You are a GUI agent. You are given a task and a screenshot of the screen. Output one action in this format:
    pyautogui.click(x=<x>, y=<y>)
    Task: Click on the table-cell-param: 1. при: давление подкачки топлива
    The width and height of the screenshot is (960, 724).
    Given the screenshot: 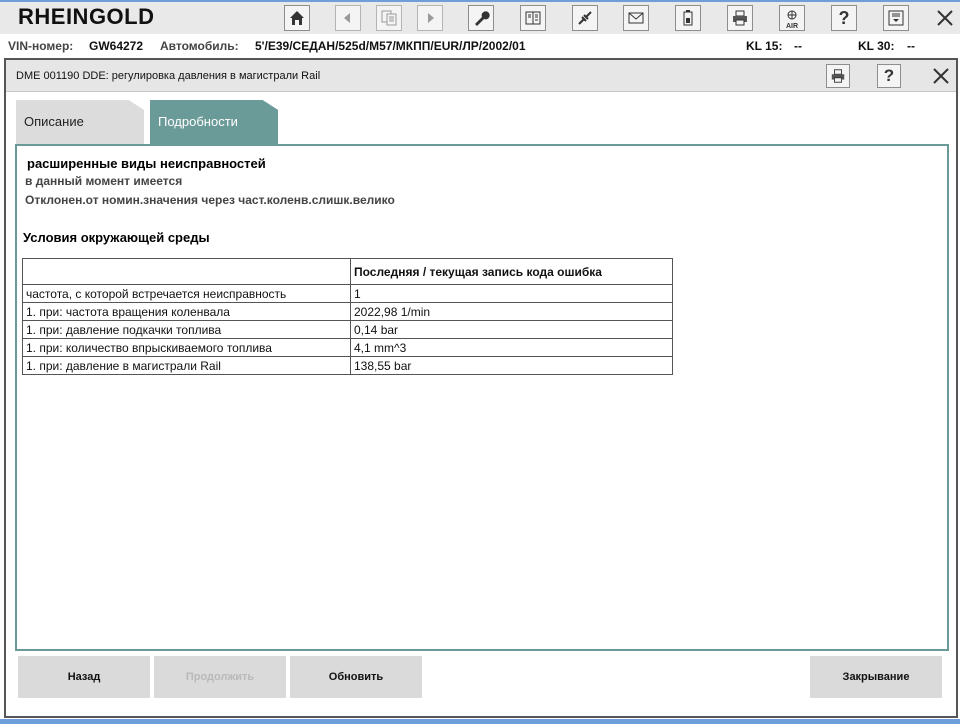 What is the action you would take?
    pyautogui.click(x=186, y=329)
    